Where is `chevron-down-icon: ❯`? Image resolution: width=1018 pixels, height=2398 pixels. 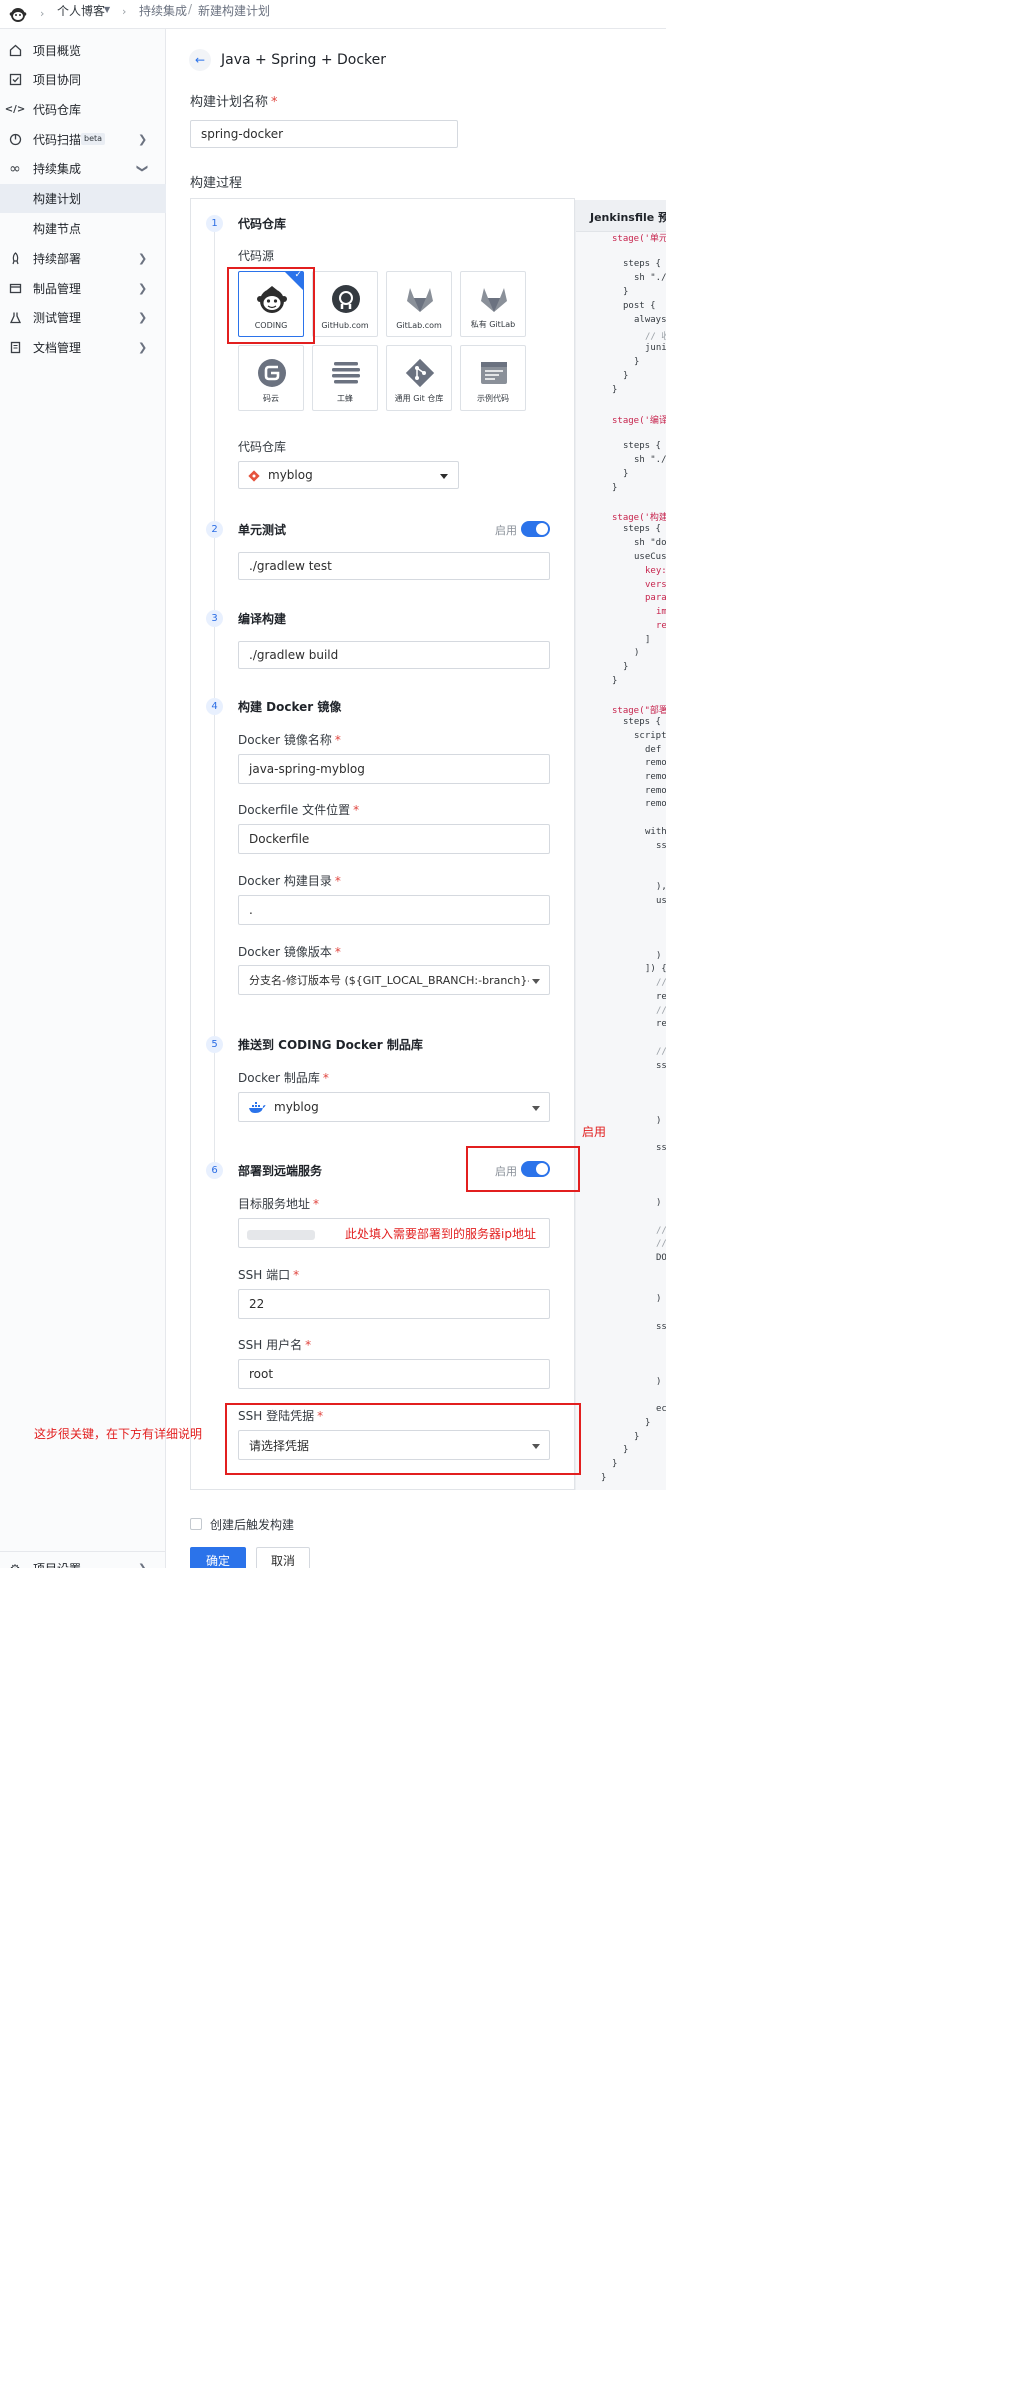 chevron-down-icon: ❯ is located at coordinates (143, 168).